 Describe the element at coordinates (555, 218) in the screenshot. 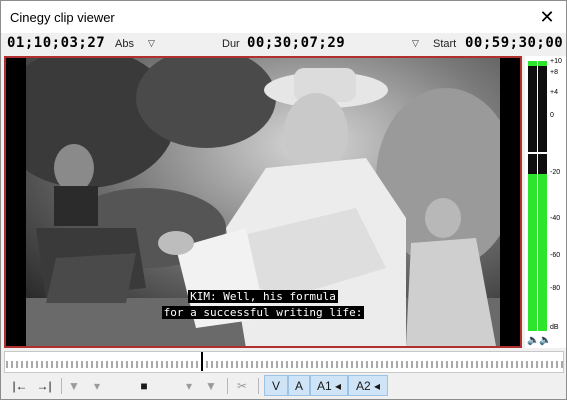

I see `meter-scale-label: -40` at that location.